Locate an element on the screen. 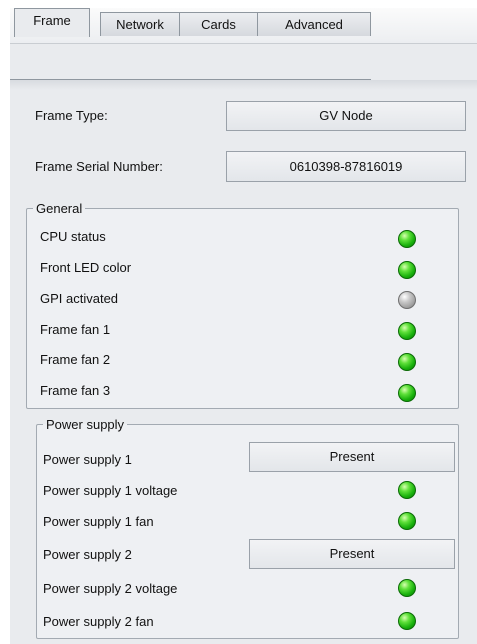 This screenshot has height=644, width=477. frame-type-field: GV Node is located at coordinates (346, 116).